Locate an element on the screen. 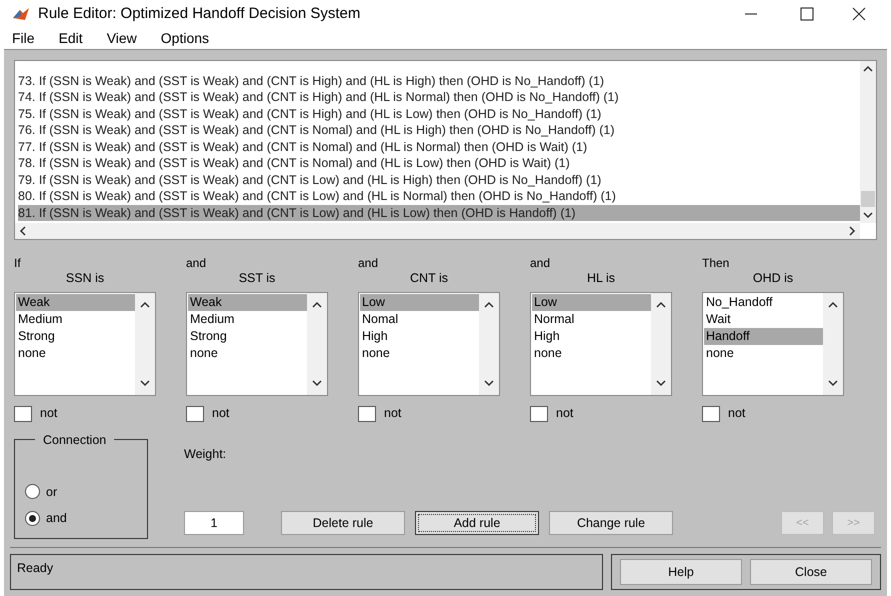 This screenshot has width=891, height=596. radio-label: and is located at coordinates (56, 519).